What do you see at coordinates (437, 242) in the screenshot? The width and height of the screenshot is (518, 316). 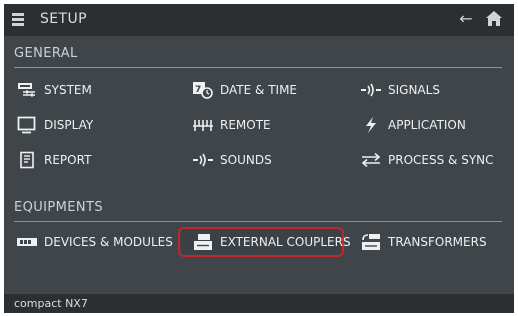 I see `menu-item-label: TRANSFORMERS` at bounding box center [437, 242].